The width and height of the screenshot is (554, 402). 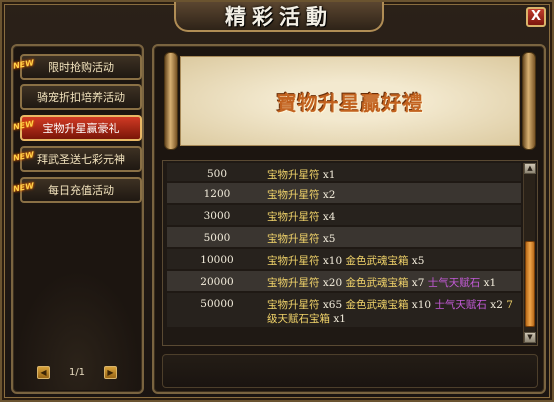 I want to click on bottom-bar, so click(x=350, y=371).